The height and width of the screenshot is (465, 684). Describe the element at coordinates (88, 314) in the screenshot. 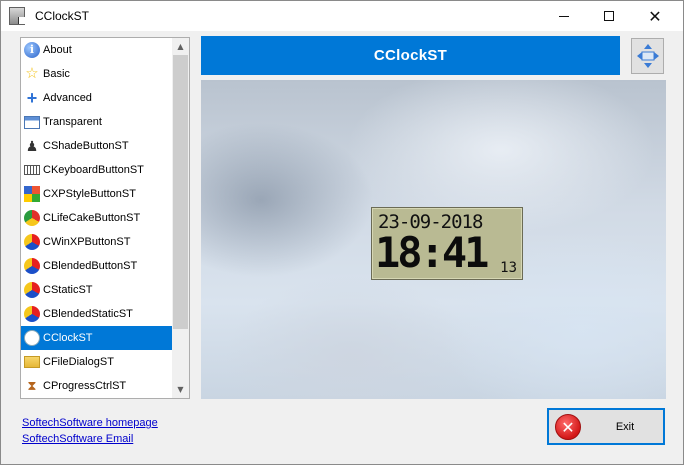

I see `list-item-label: CBlendedStaticST` at that location.